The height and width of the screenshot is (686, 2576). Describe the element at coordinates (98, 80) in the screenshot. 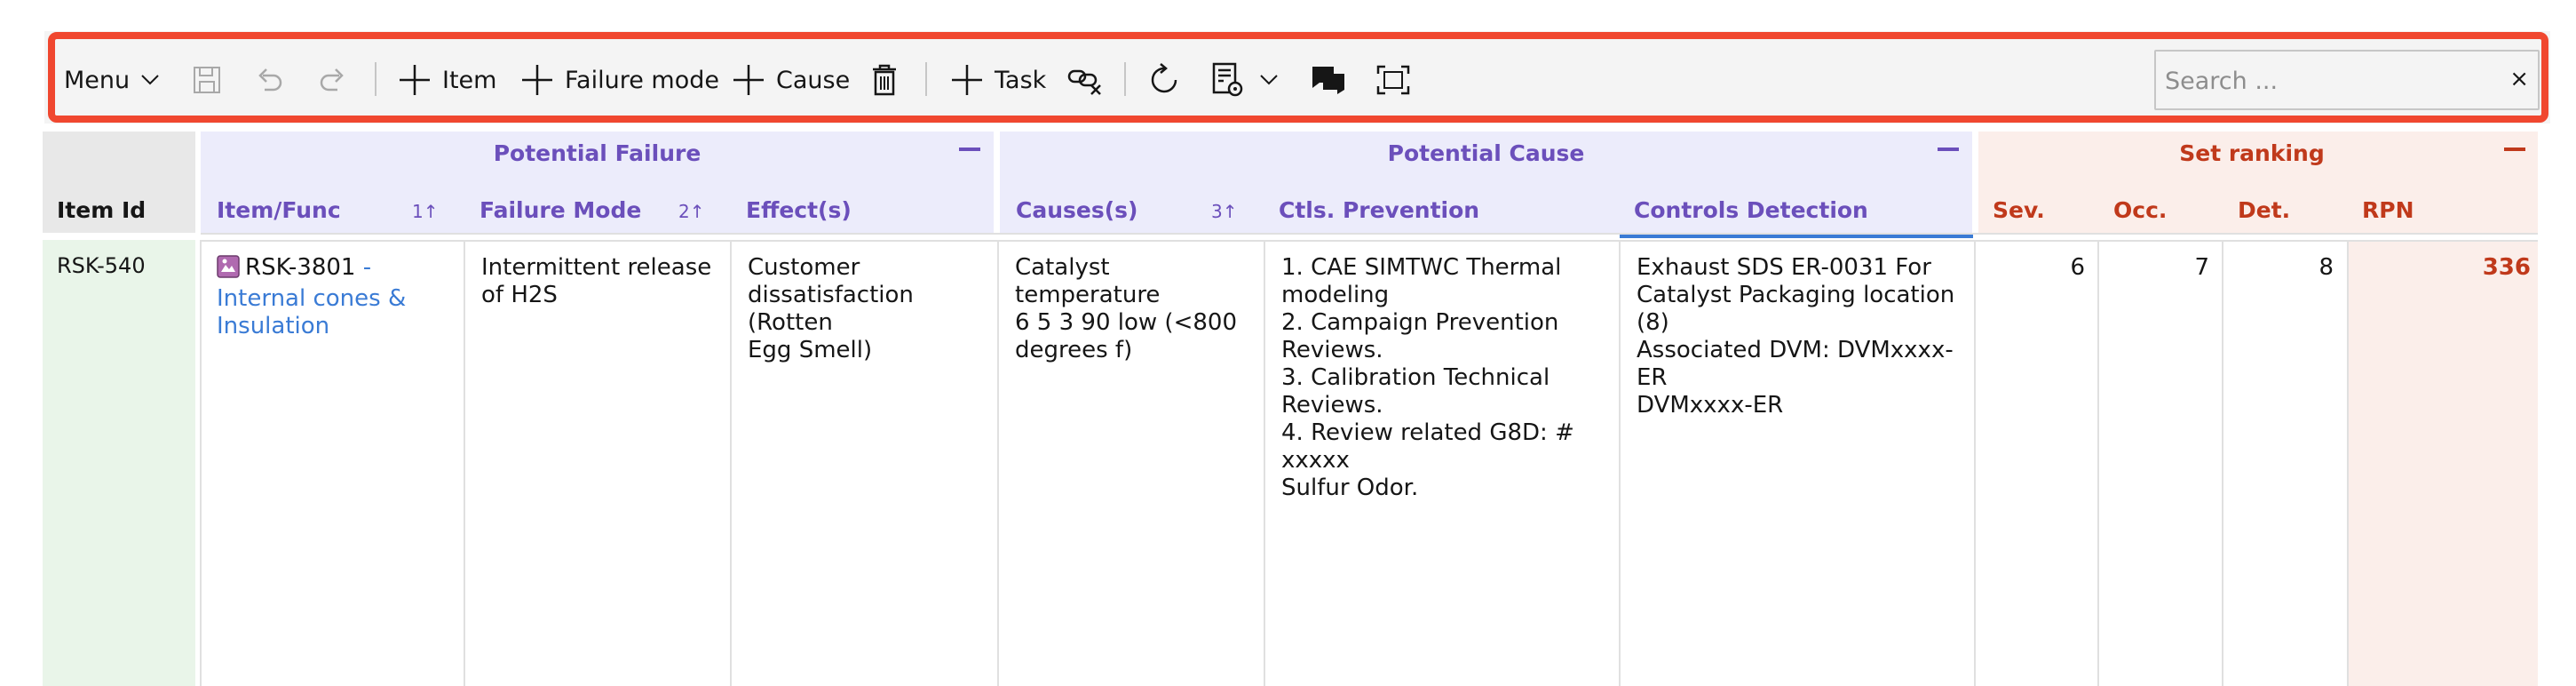

I see `menu-label: Menu` at that location.